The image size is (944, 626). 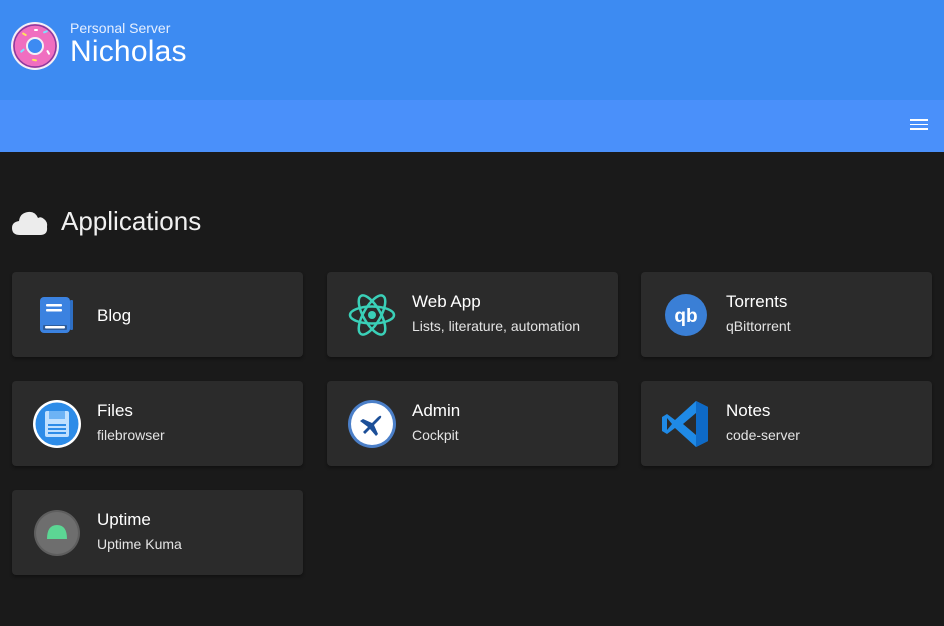 What do you see at coordinates (157, 423) in the screenshot?
I see `app-card-files: Files filebrowser` at bounding box center [157, 423].